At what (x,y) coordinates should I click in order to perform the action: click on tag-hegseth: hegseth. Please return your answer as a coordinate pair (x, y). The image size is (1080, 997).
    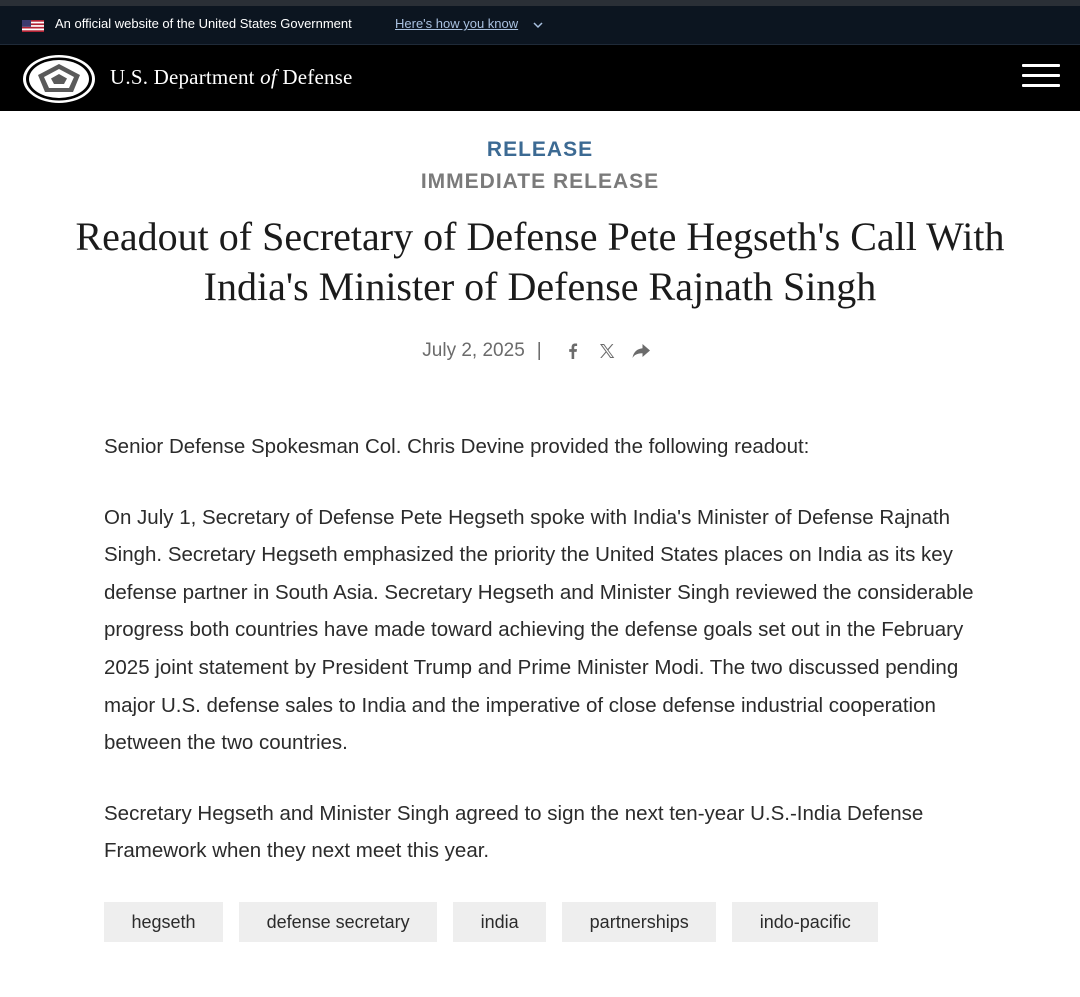
    Looking at the image, I should click on (164, 922).